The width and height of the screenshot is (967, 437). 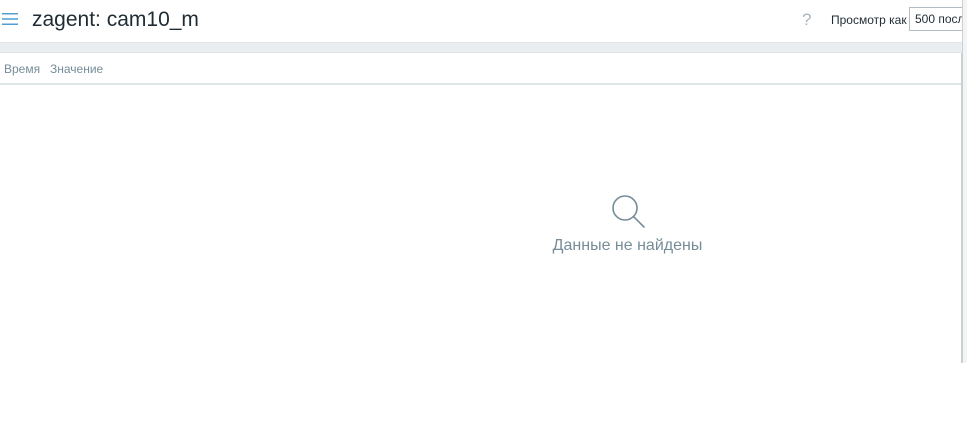 What do you see at coordinates (938, 19) in the screenshot?
I see `view-as-select: 500 последних значений` at bounding box center [938, 19].